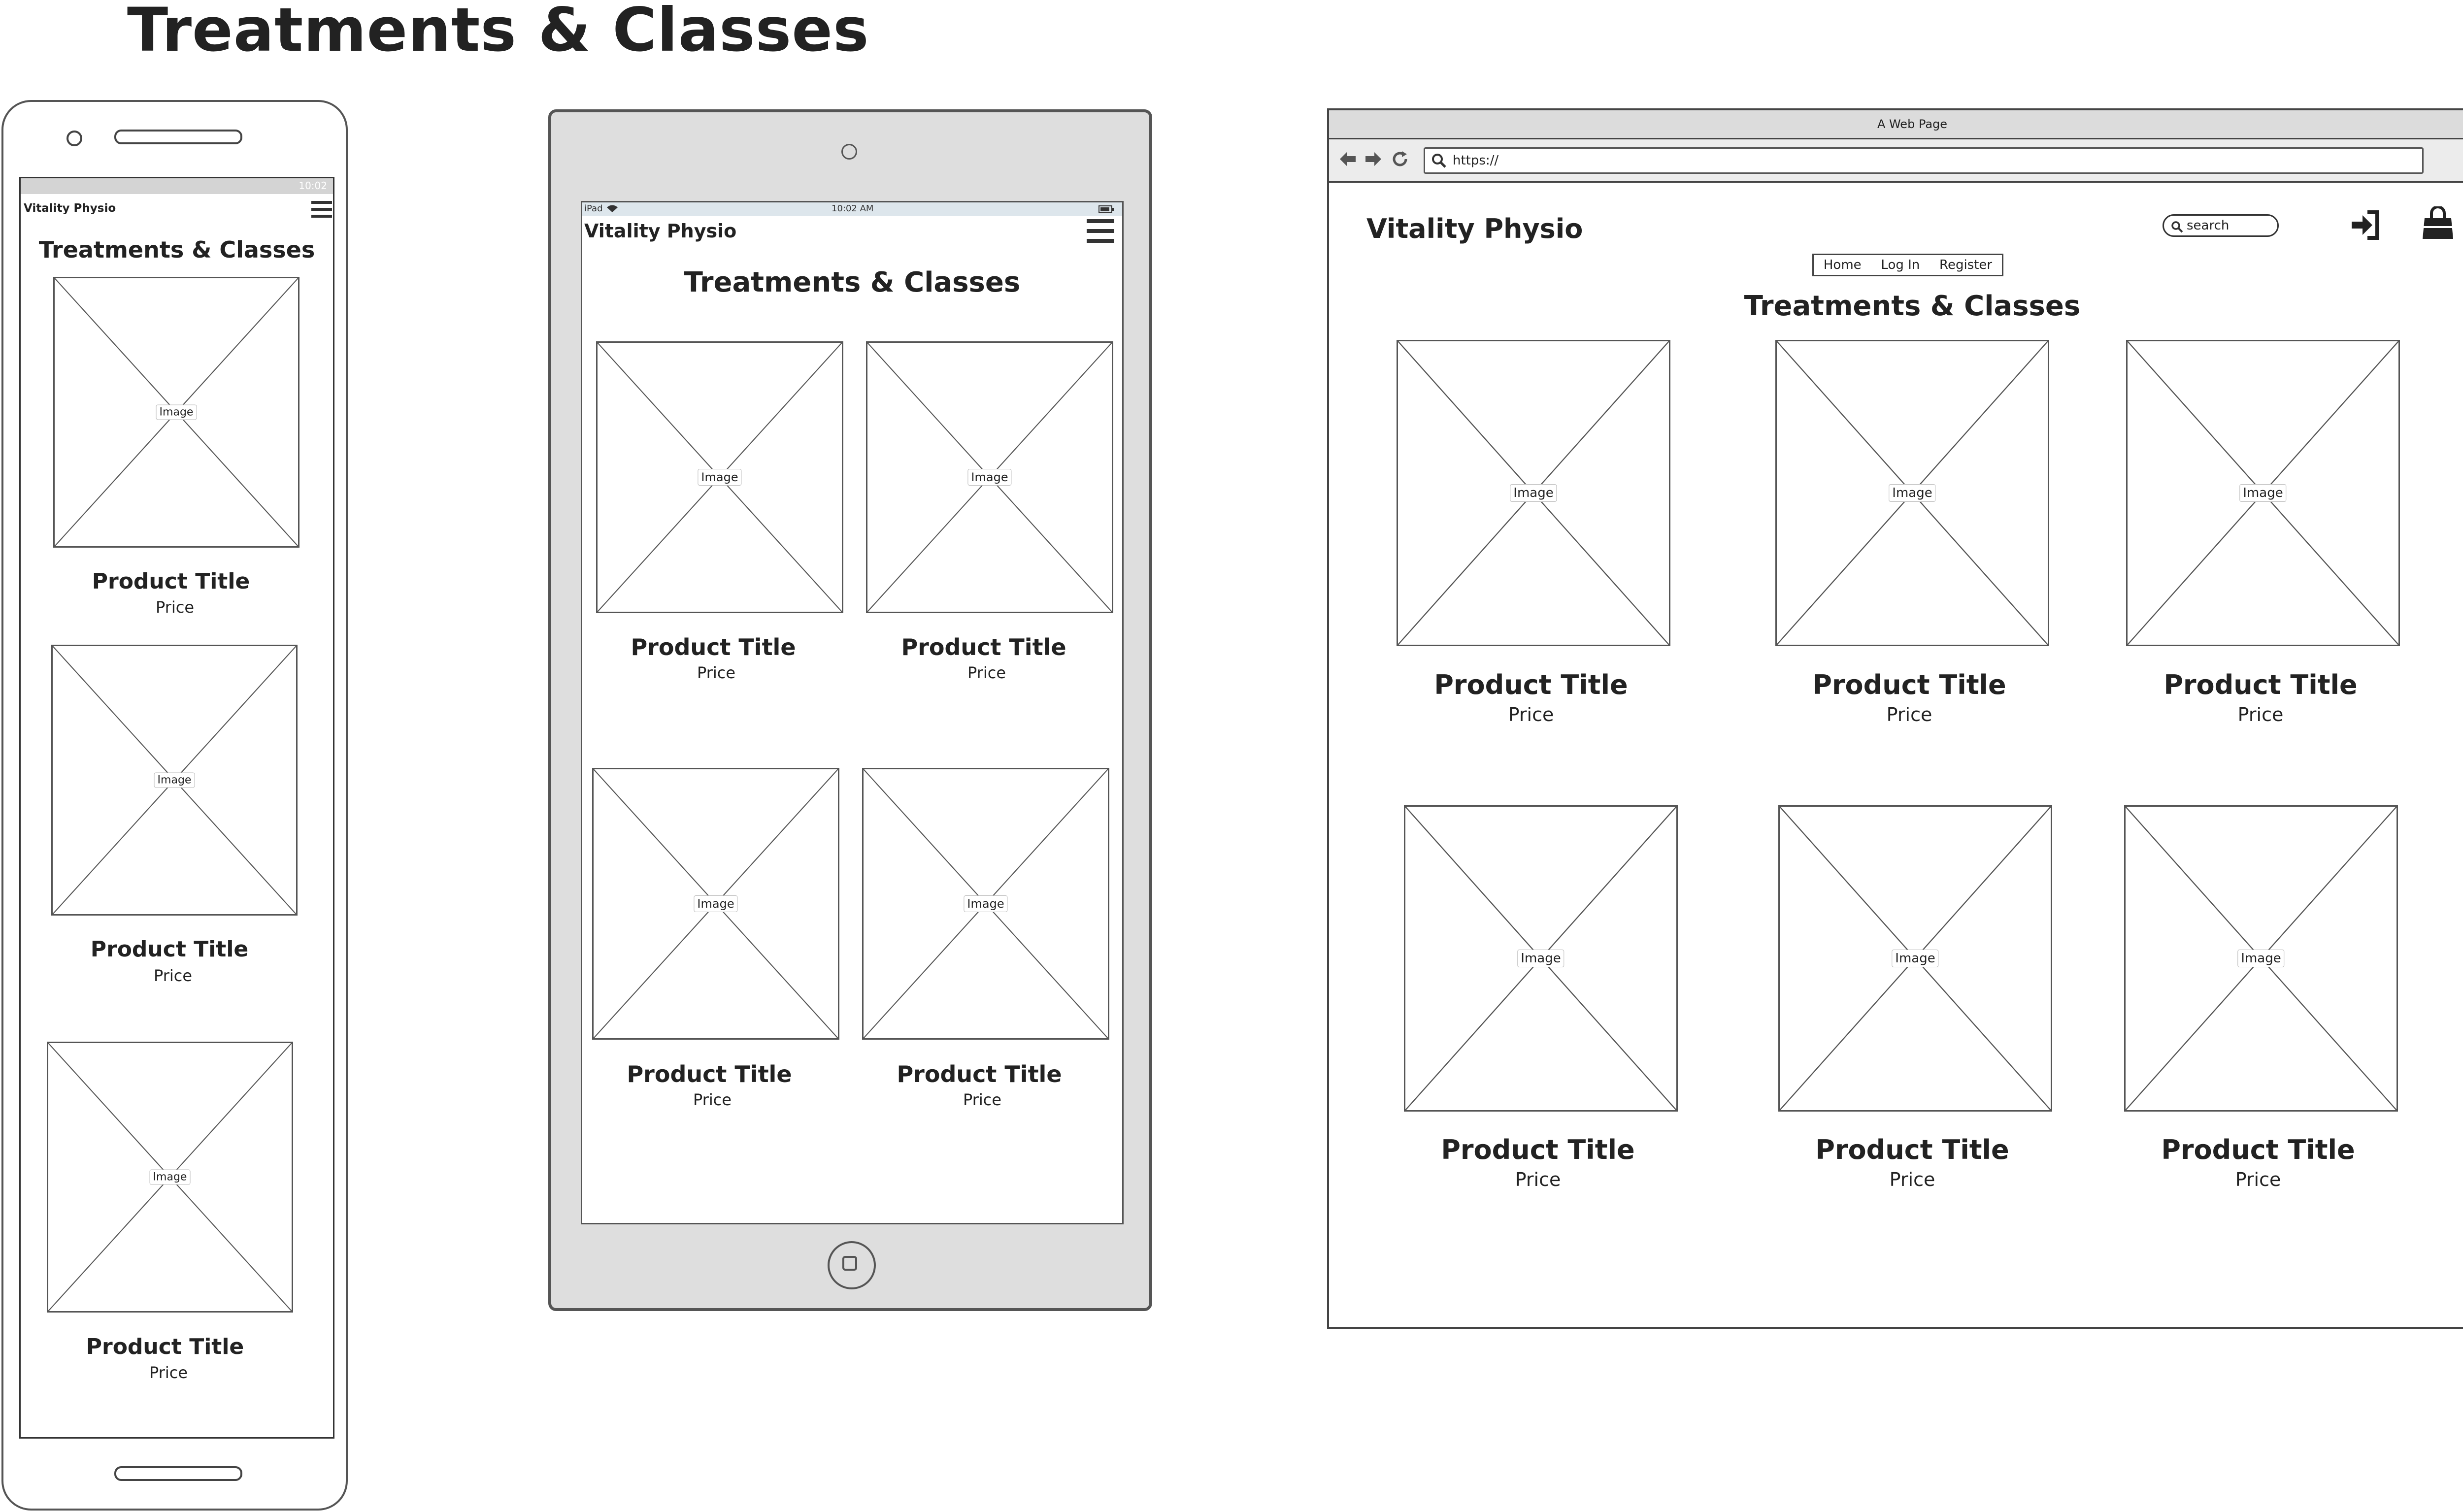  What do you see at coordinates (2208, 225) in the screenshot?
I see `search-placeholder: search` at bounding box center [2208, 225].